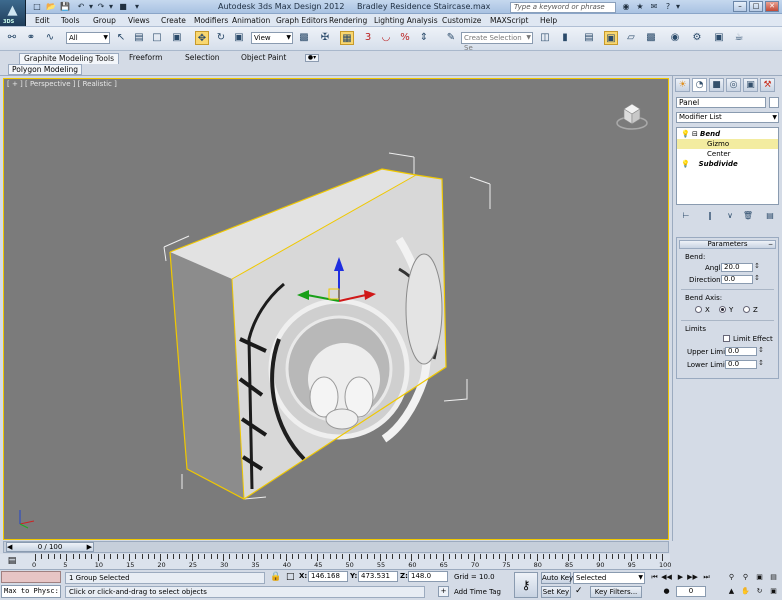 This screenshot has height=600, width=782. What do you see at coordinates (12, 38) in the screenshot?
I see `select-and-link-icon: ⚯` at bounding box center [12, 38].